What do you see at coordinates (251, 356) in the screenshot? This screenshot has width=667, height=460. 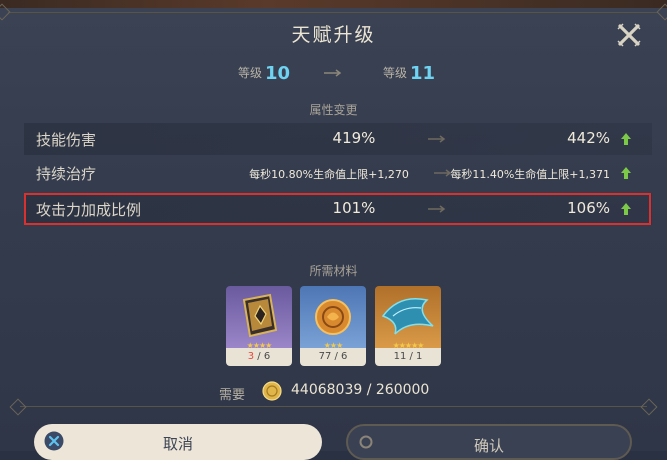 I see `material-have: 3` at bounding box center [251, 356].